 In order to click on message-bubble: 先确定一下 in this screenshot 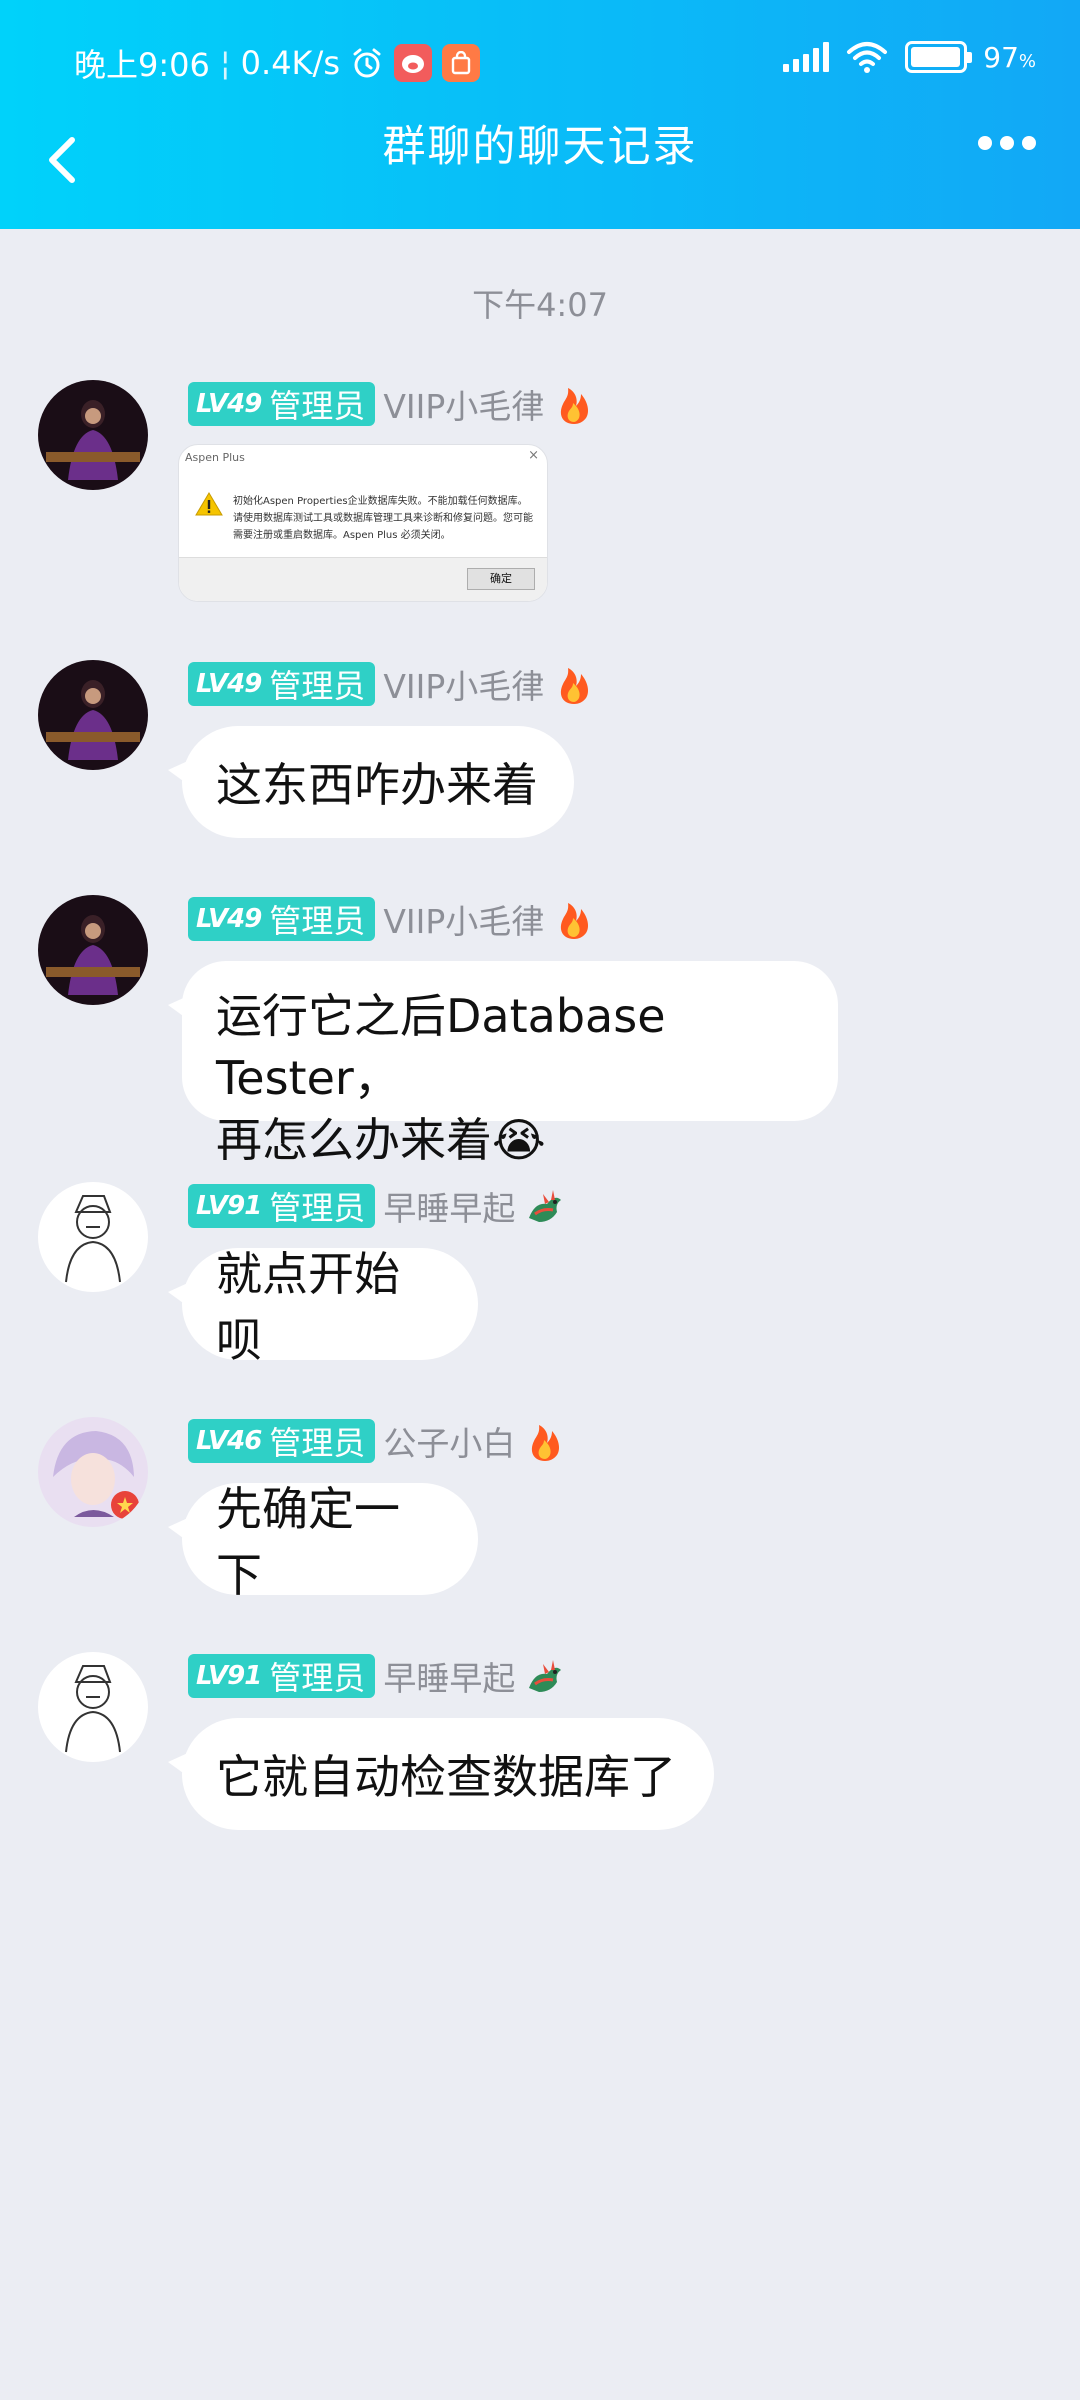, I will do `click(323, 1542)`.